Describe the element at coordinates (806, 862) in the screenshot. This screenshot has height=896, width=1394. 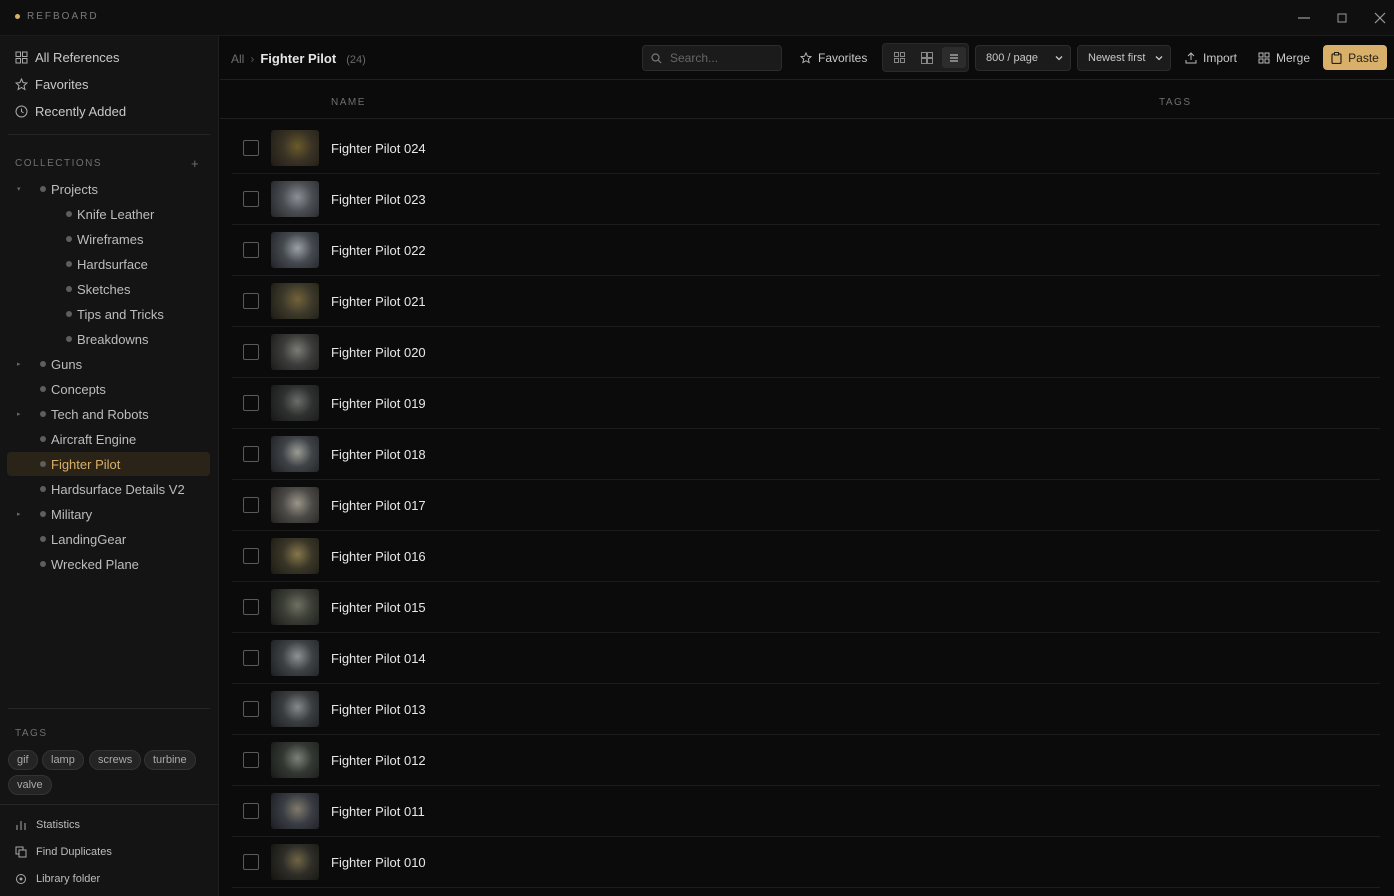
I see `table-row: Fighter Pilot 010` at that location.